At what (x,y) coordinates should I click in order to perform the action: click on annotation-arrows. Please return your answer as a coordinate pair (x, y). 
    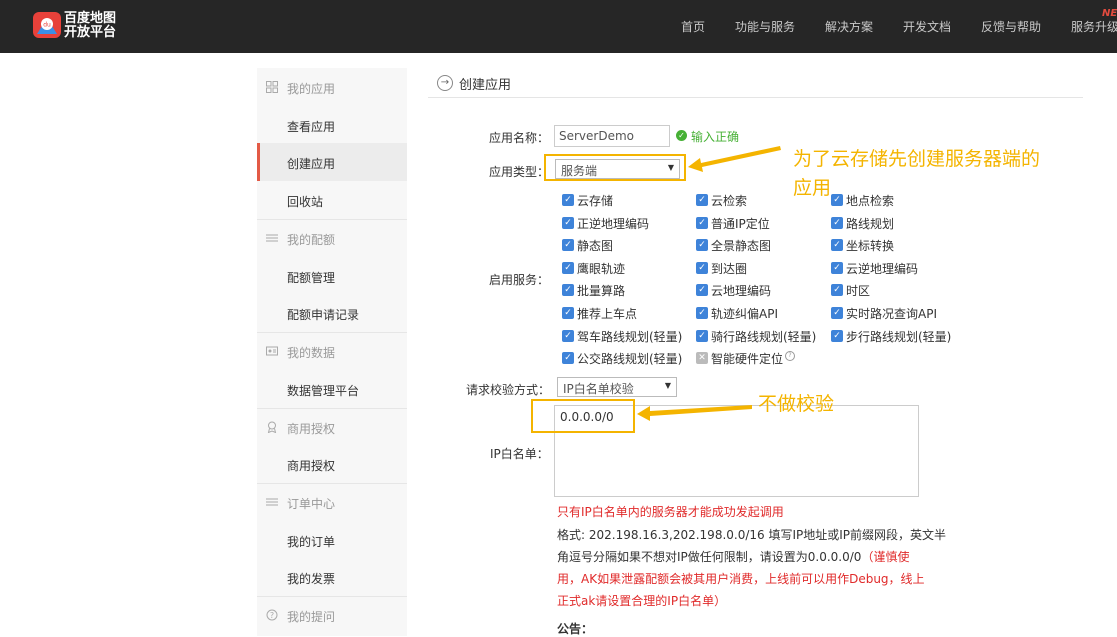
    Looking at the image, I should click on (709, 283).